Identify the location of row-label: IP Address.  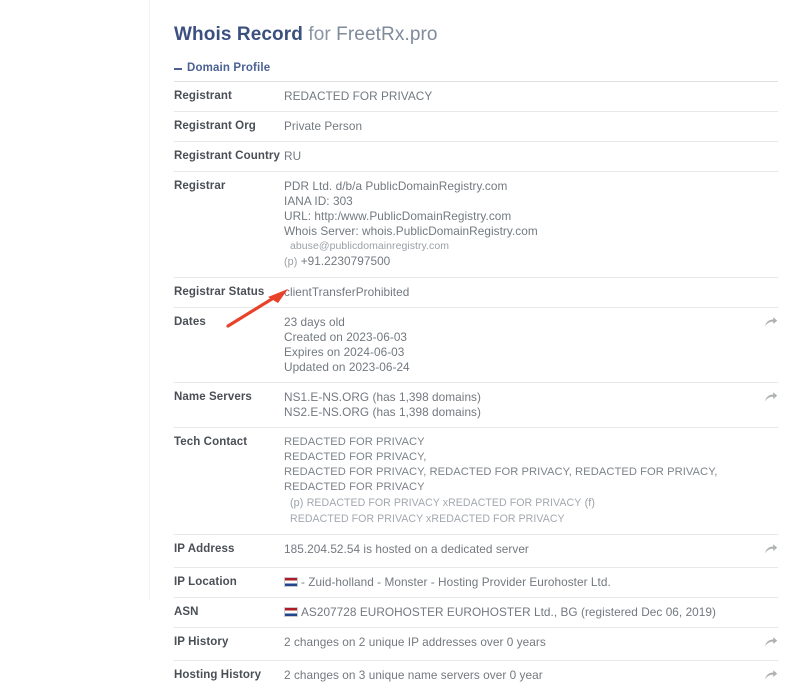
(229, 551).